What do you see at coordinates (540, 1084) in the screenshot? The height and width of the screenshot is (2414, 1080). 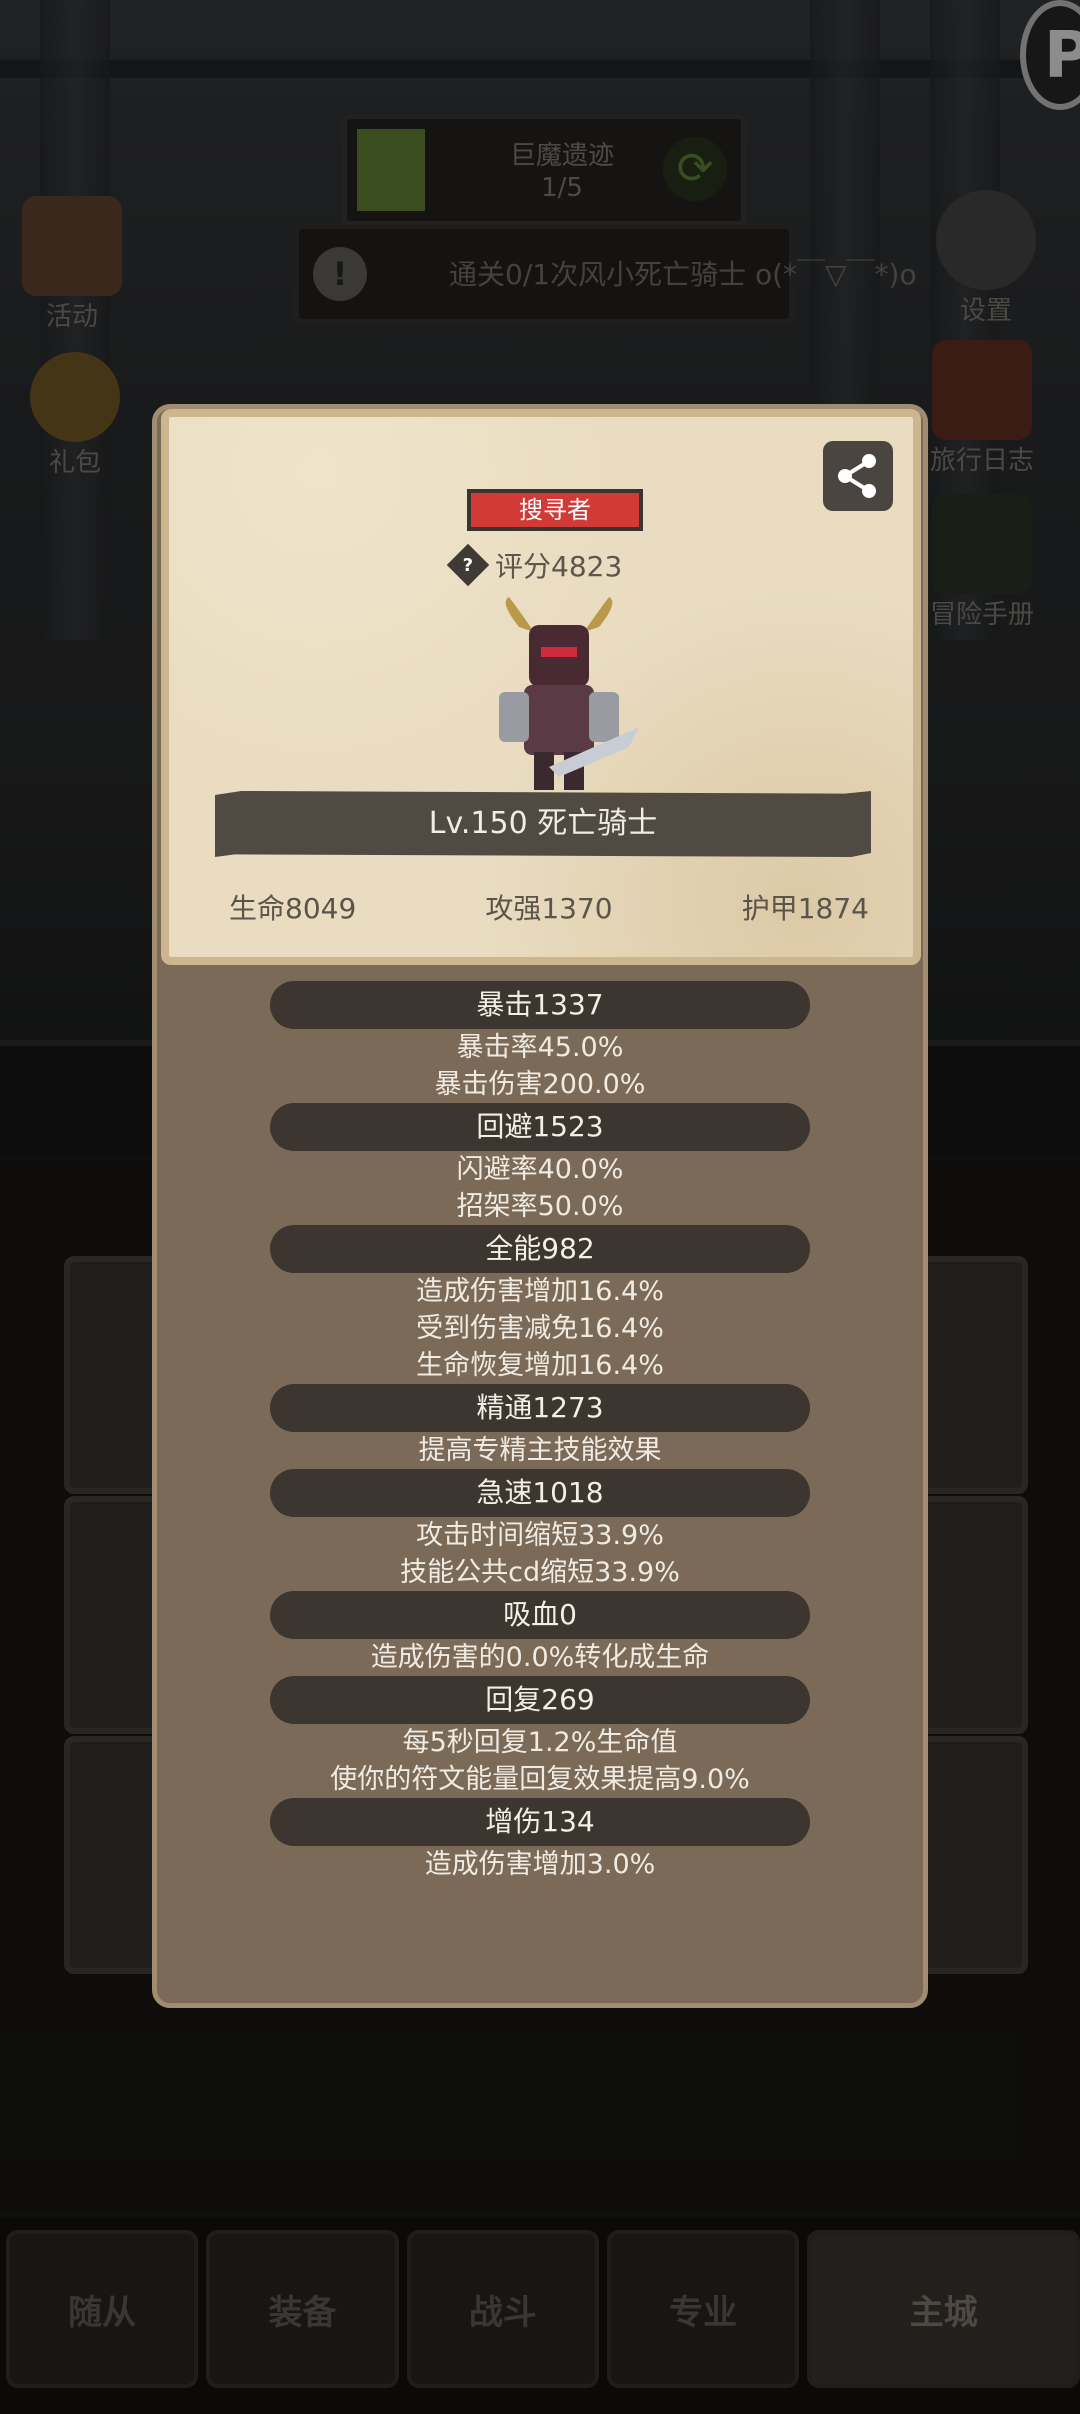 I see `stat-line: 暴击伤害200.0%` at bounding box center [540, 1084].